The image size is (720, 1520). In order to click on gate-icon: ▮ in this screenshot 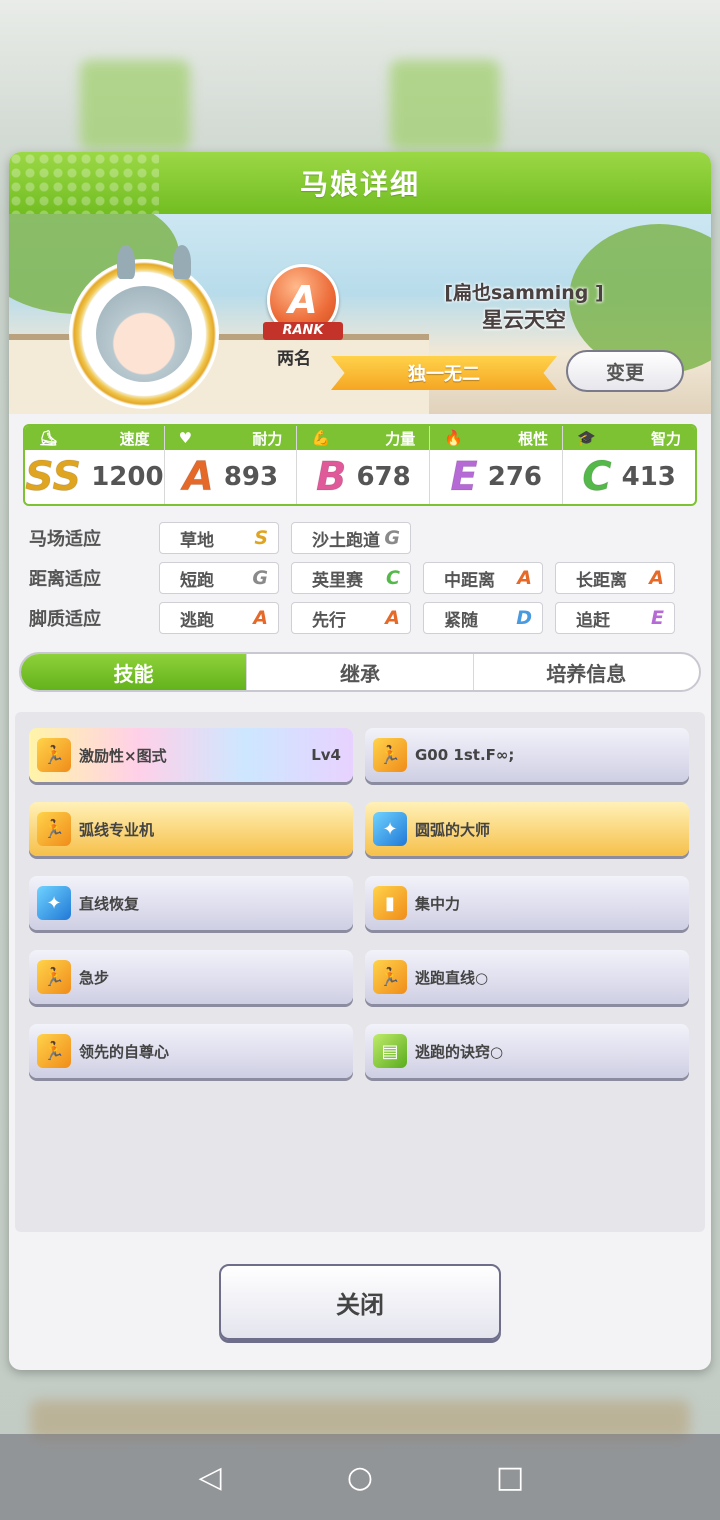, I will do `click(390, 903)`.